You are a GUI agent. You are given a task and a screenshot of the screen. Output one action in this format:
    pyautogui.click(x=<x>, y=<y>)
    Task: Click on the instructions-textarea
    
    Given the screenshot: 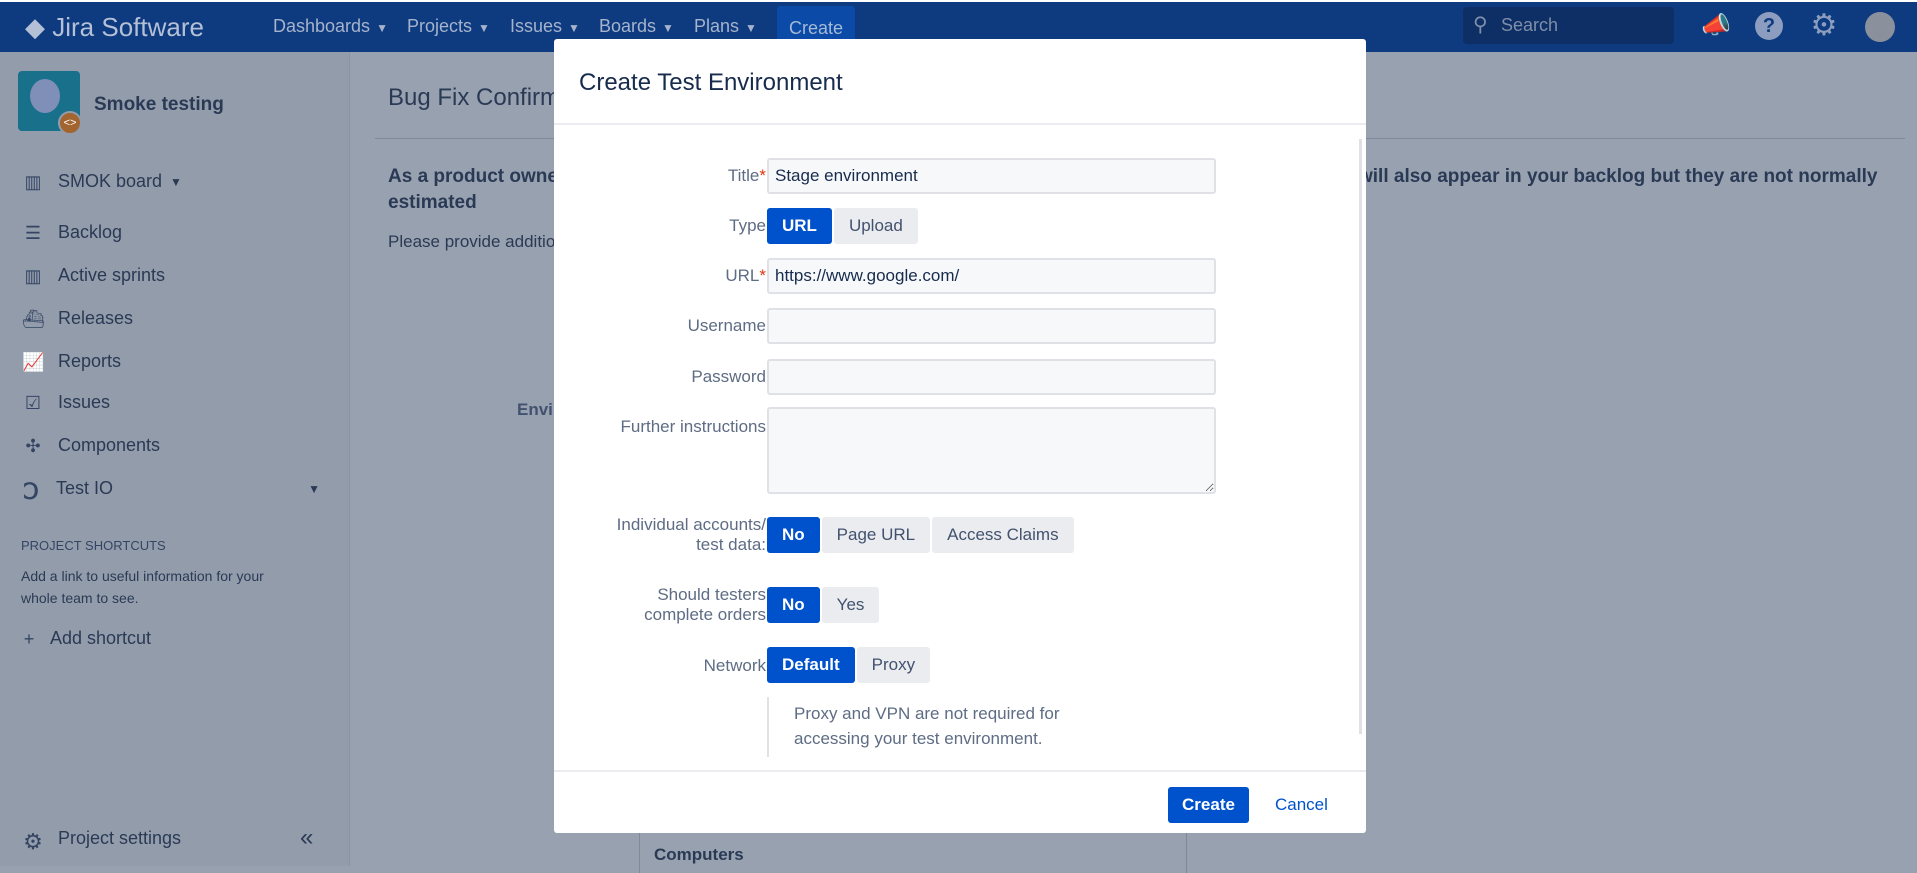 What is the action you would take?
    pyautogui.click(x=991, y=450)
    